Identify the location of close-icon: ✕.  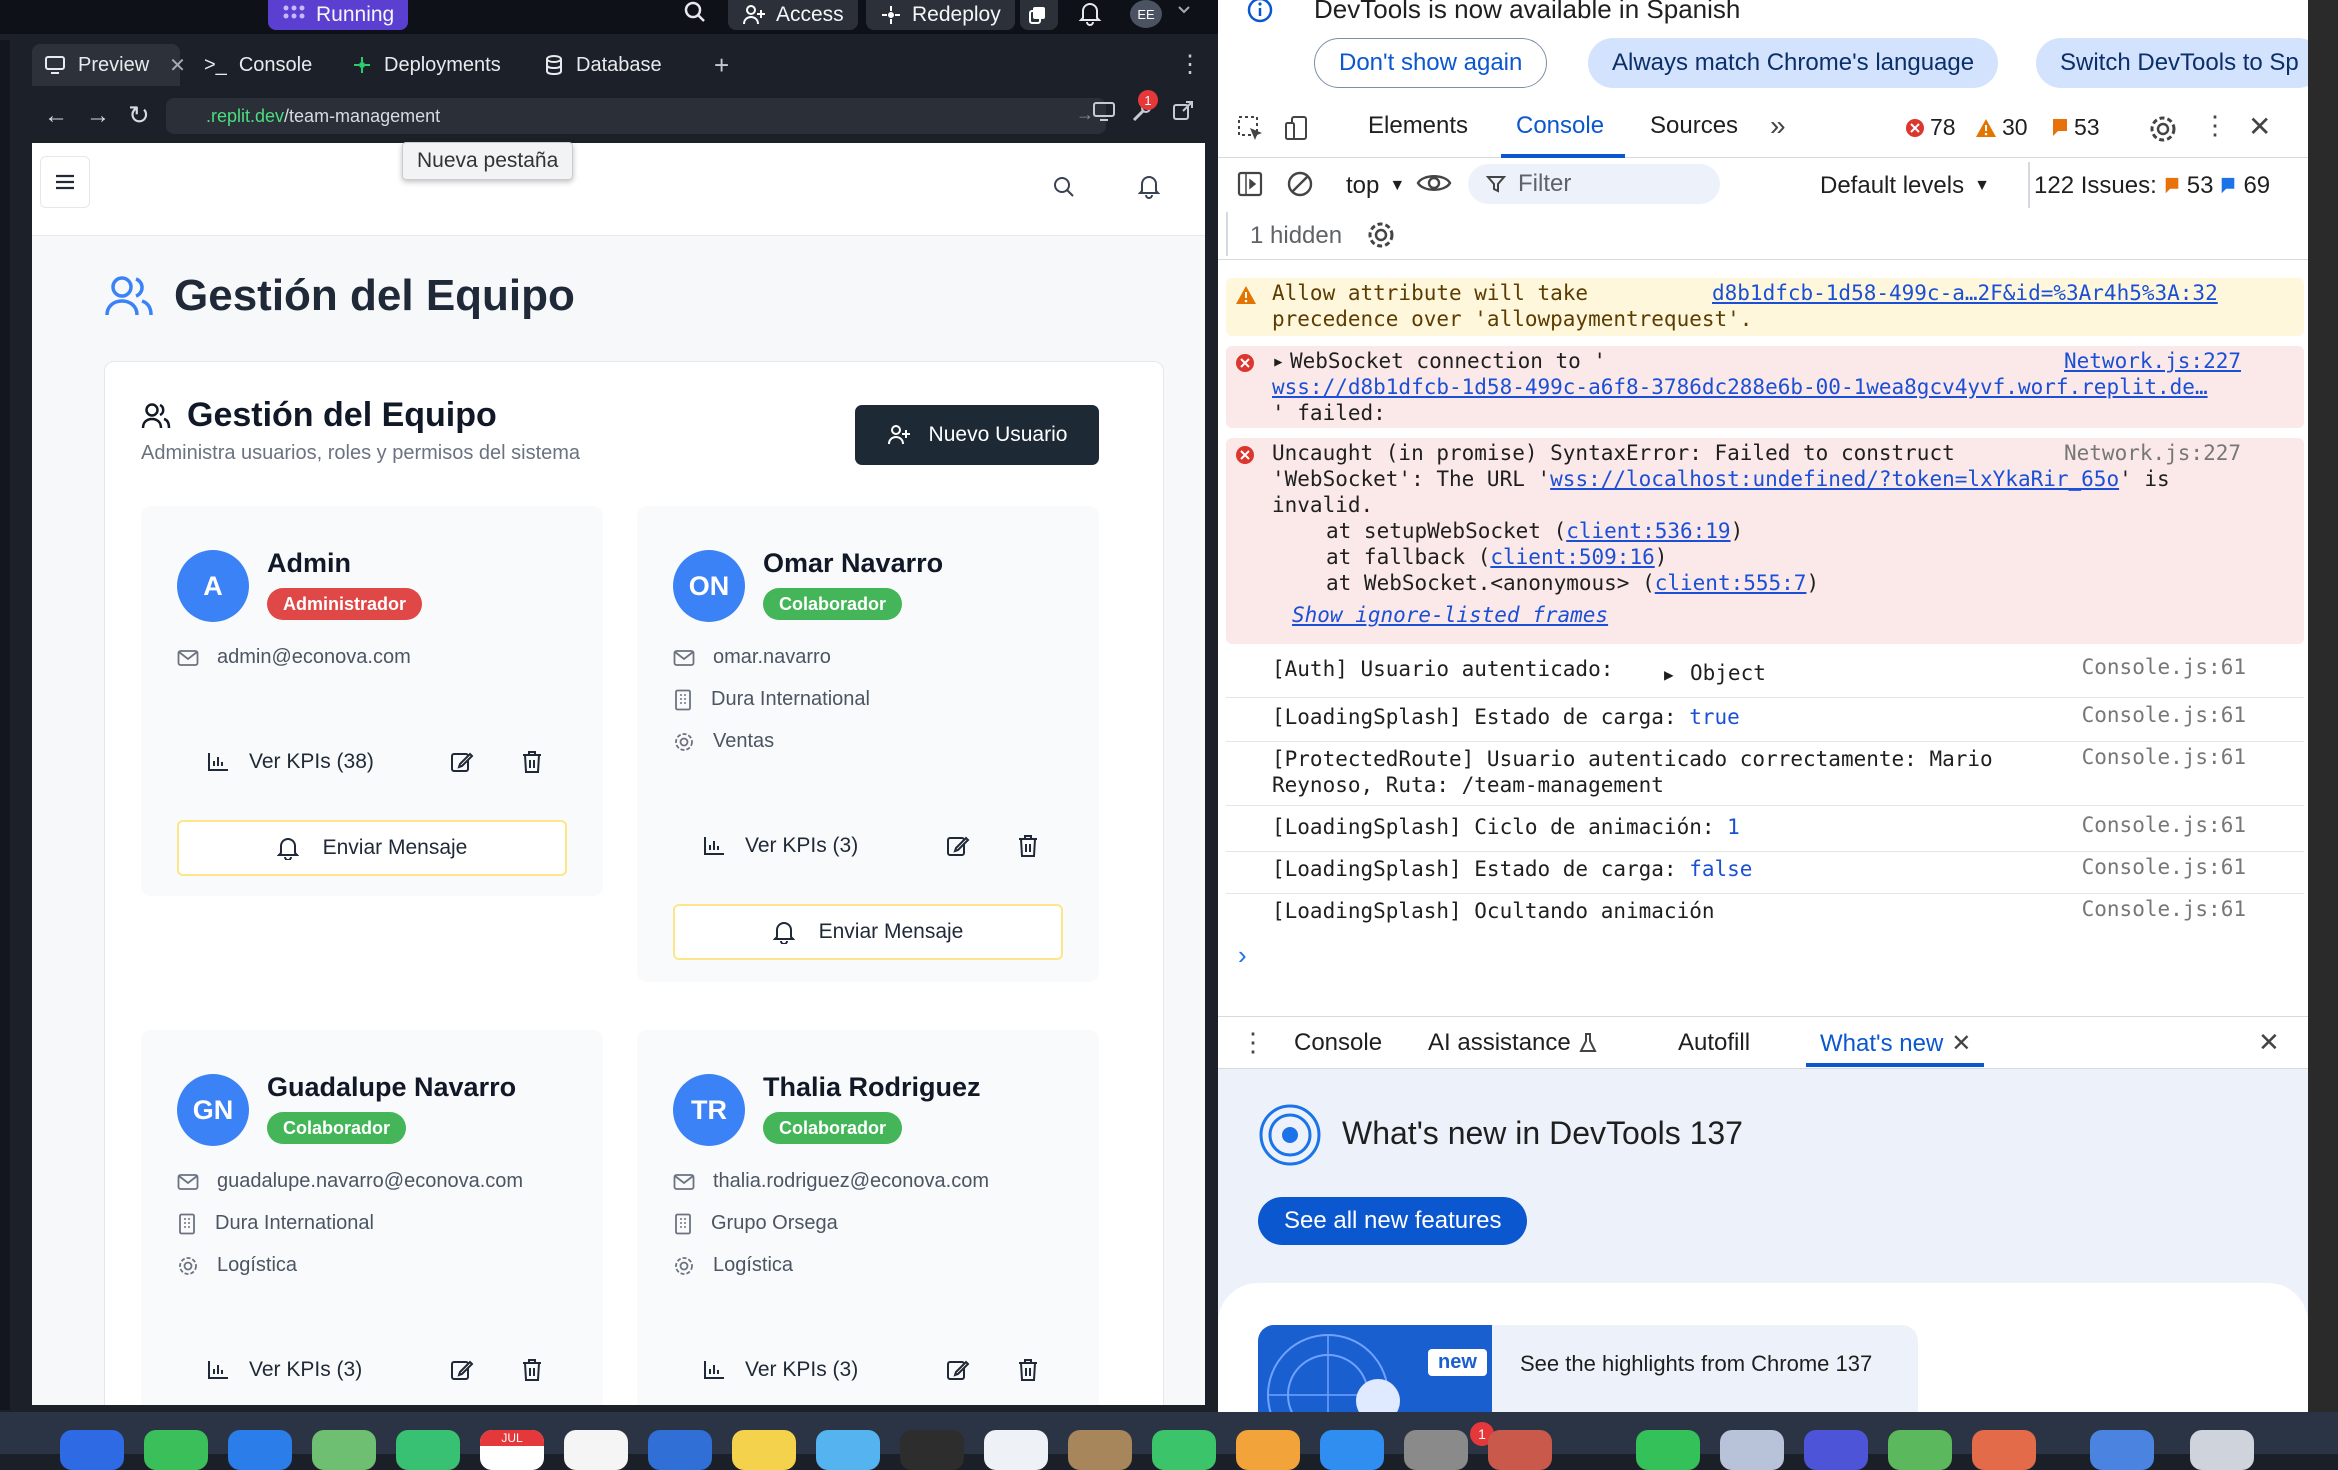
(177, 65).